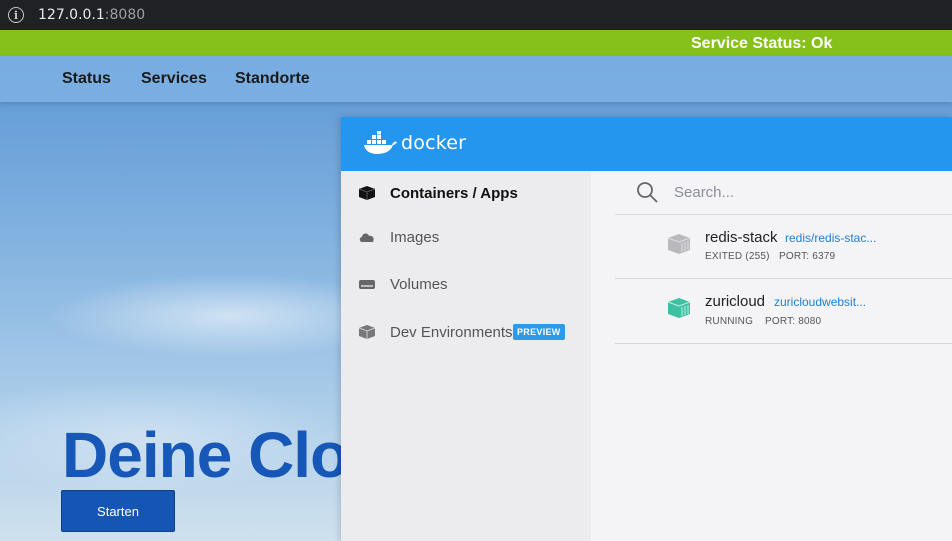 This screenshot has height=541, width=952. I want to click on sidebar-item-label: Containers / Apps, so click(454, 193).